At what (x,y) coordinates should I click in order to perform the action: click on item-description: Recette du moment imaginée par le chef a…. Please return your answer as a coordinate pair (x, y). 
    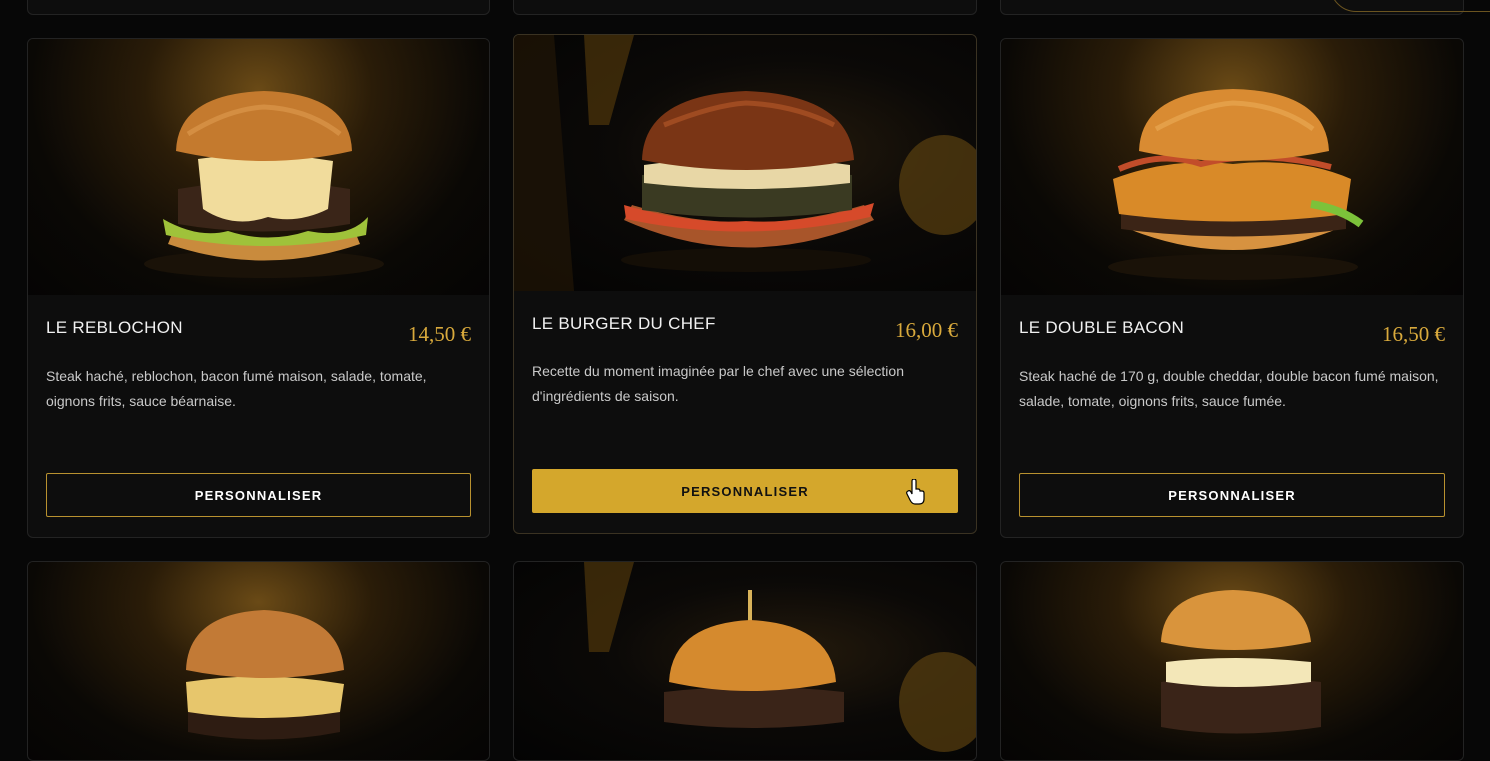
    Looking at the image, I should click on (718, 383).